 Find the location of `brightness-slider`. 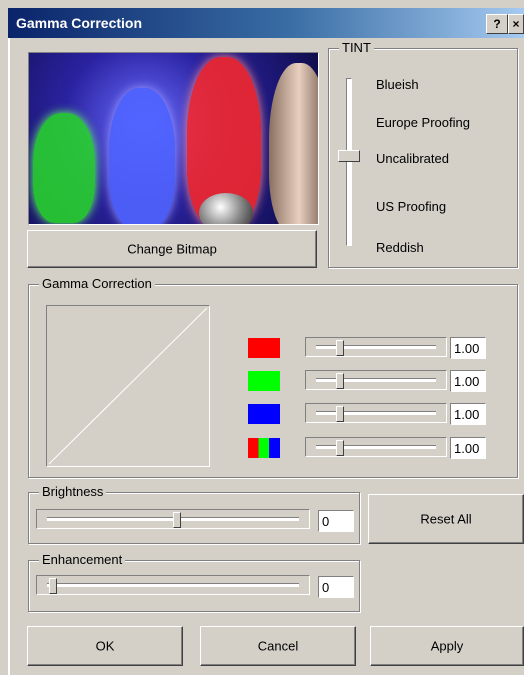

brightness-slider is located at coordinates (173, 519).